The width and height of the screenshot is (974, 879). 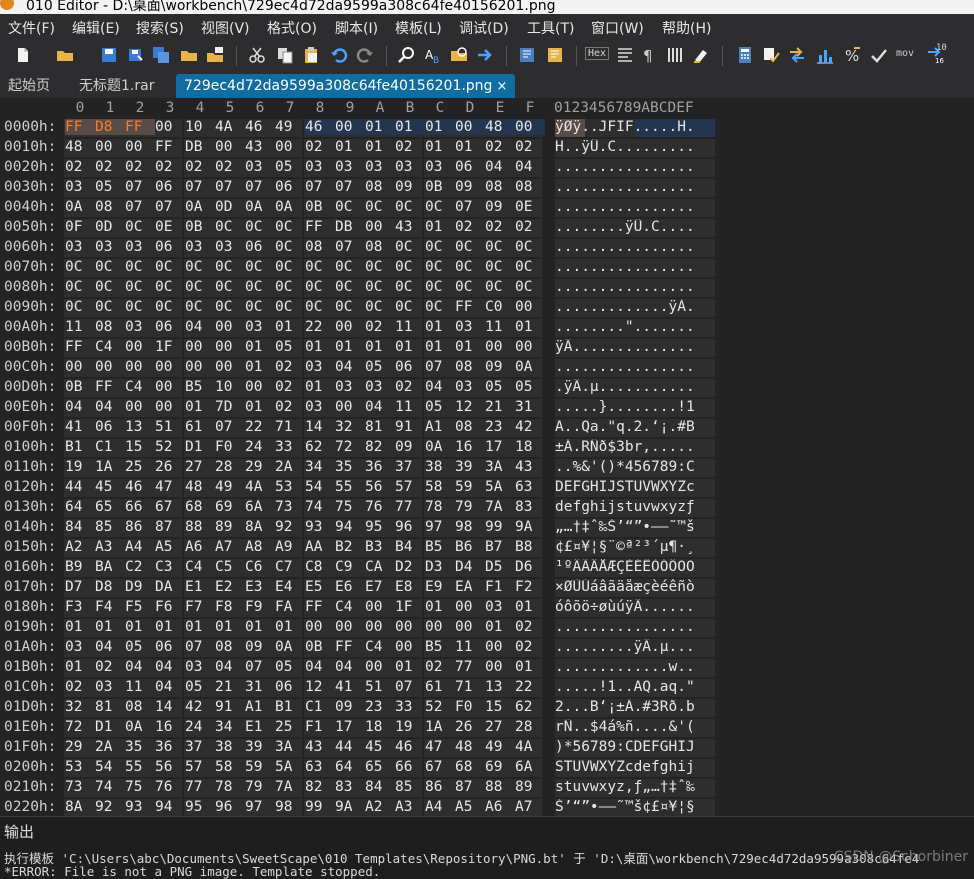 What do you see at coordinates (617, 28) in the screenshot?
I see `menu-window: 窗口(W)` at bounding box center [617, 28].